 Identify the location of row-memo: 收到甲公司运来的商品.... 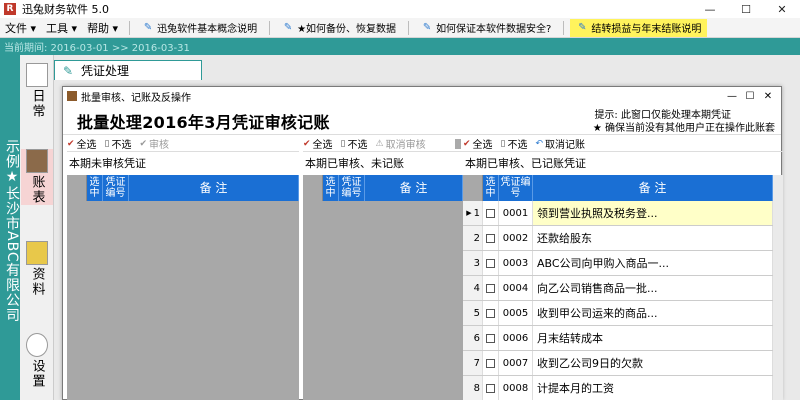
(653, 313).